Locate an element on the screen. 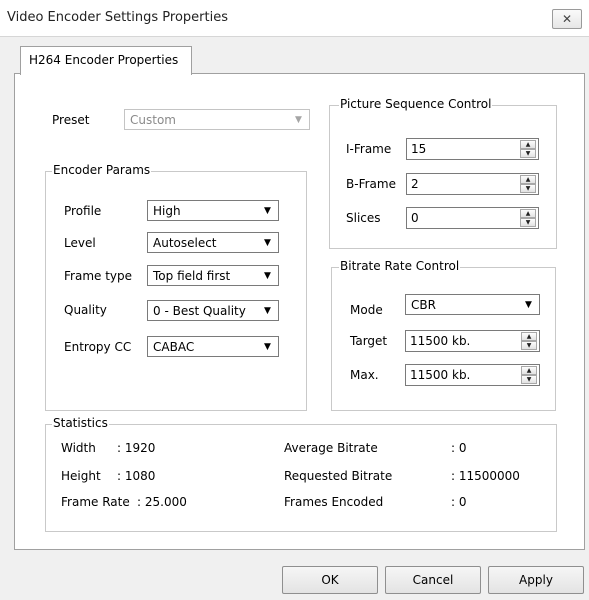 This screenshot has height=600, width=589. preset-value: Custom is located at coordinates (153, 120).